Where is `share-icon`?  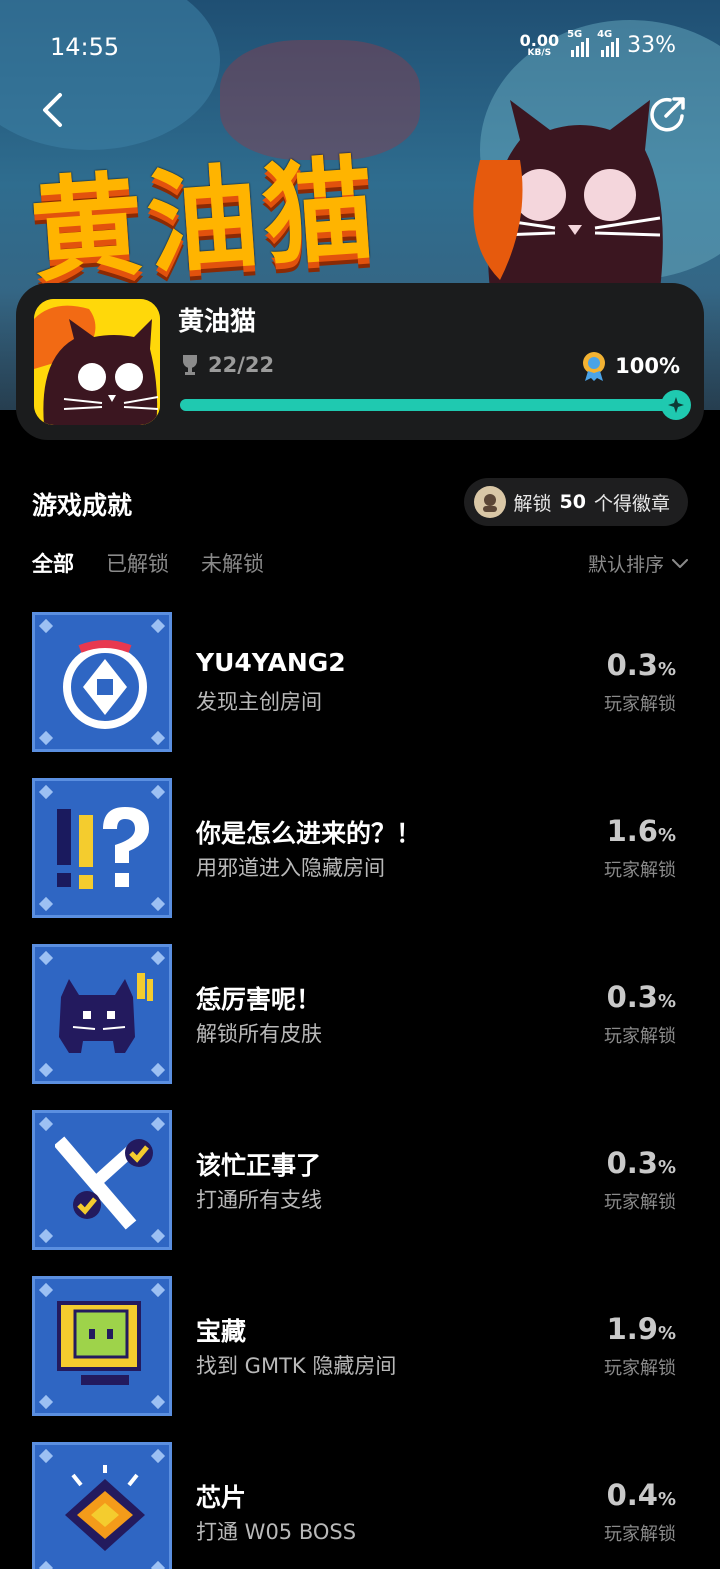 share-icon is located at coordinates (667, 114).